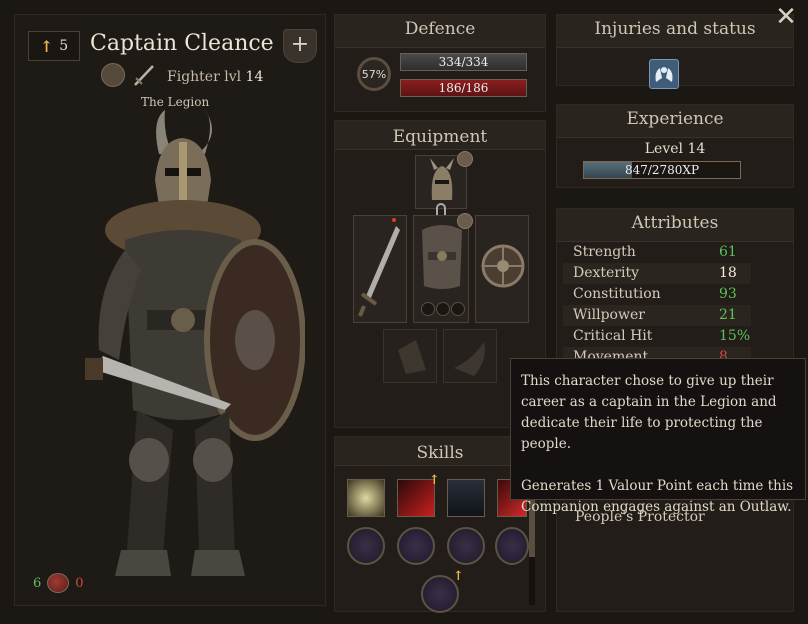 This screenshot has width=808, height=624. I want to click on morality-counts: 6 0, so click(58, 583).